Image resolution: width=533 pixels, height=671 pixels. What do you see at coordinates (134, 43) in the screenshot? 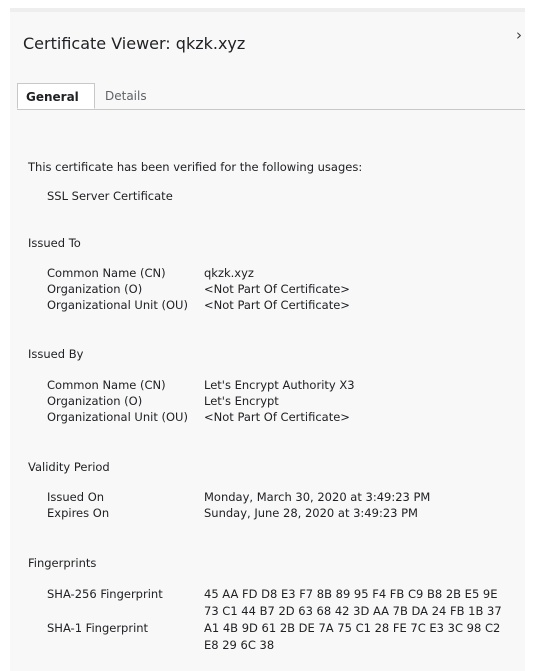
I see `dialog-title: Certificate Viewer: qkzk.xyz` at bounding box center [134, 43].